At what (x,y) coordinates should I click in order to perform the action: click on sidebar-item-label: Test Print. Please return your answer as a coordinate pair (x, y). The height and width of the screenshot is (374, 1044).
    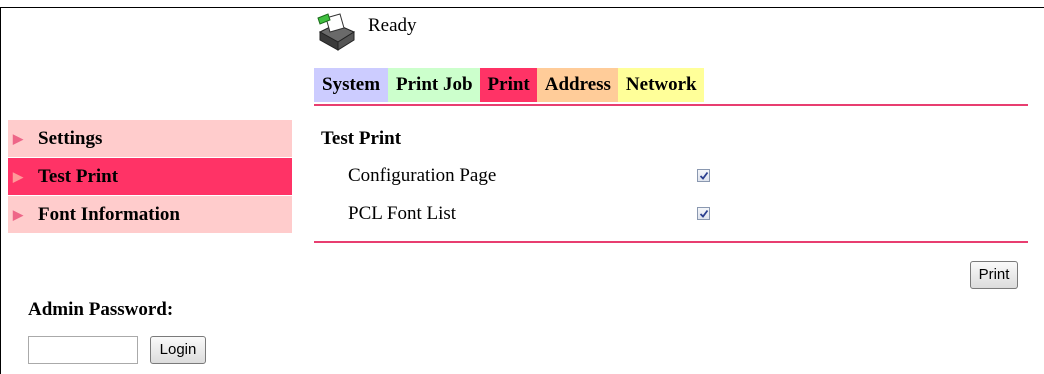
    Looking at the image, I should click on (78, 176).